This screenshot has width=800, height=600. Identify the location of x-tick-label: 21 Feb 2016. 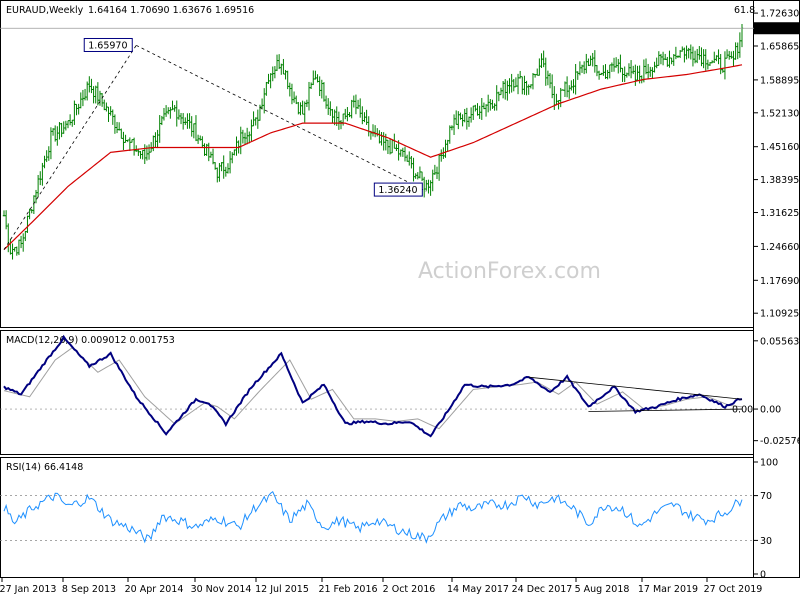
(347, 589).